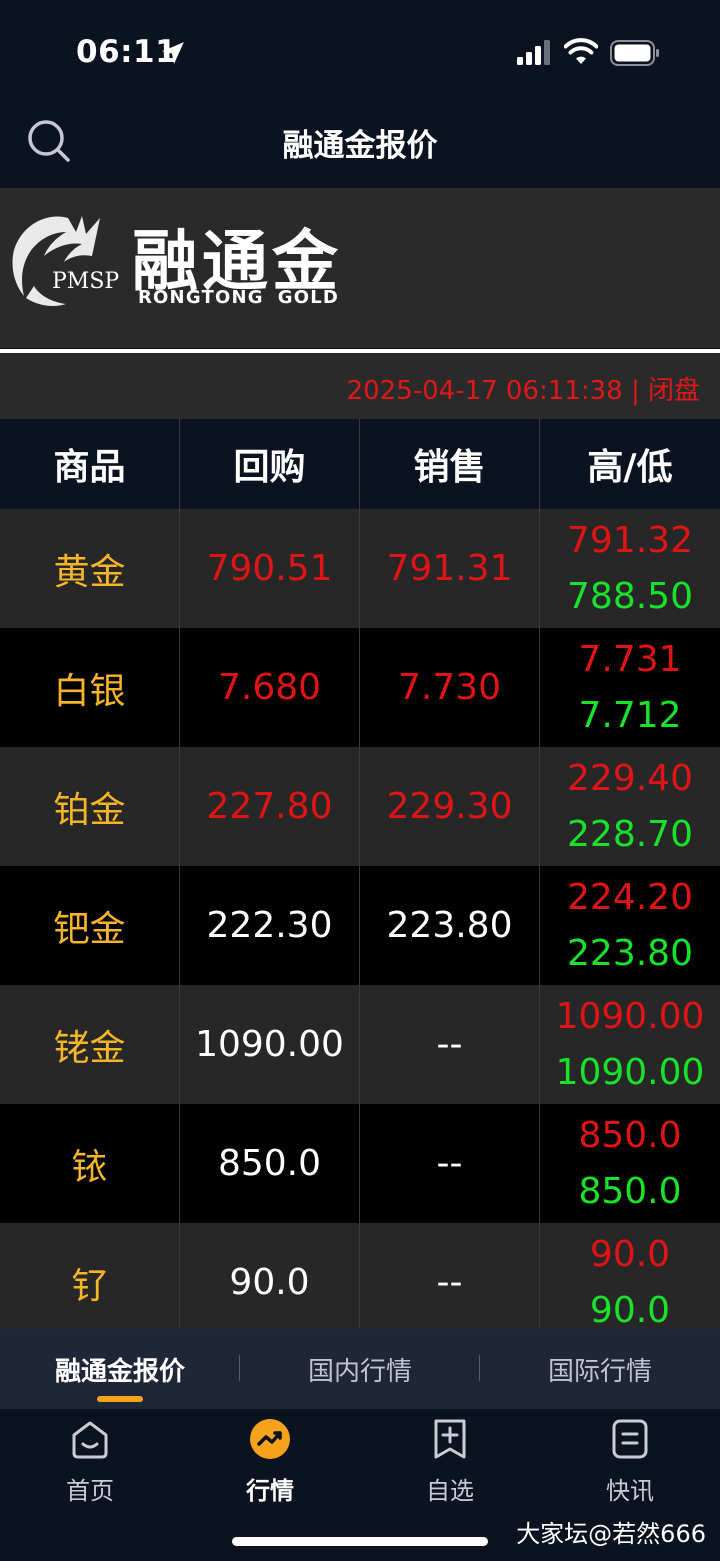  I want to click on table-row: 铱 850.0 -- 850.0 850.0, so click(360, 1163).